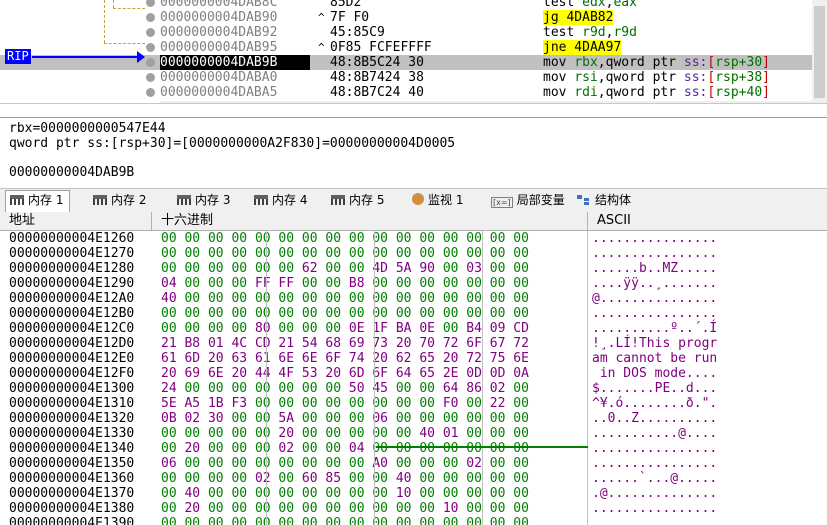 Image resolution: width=827 pixels, height=525 pixels. Describe the element at coordinates (216, 418) in the screenshot. I see `hex-byte: 30` at that location.